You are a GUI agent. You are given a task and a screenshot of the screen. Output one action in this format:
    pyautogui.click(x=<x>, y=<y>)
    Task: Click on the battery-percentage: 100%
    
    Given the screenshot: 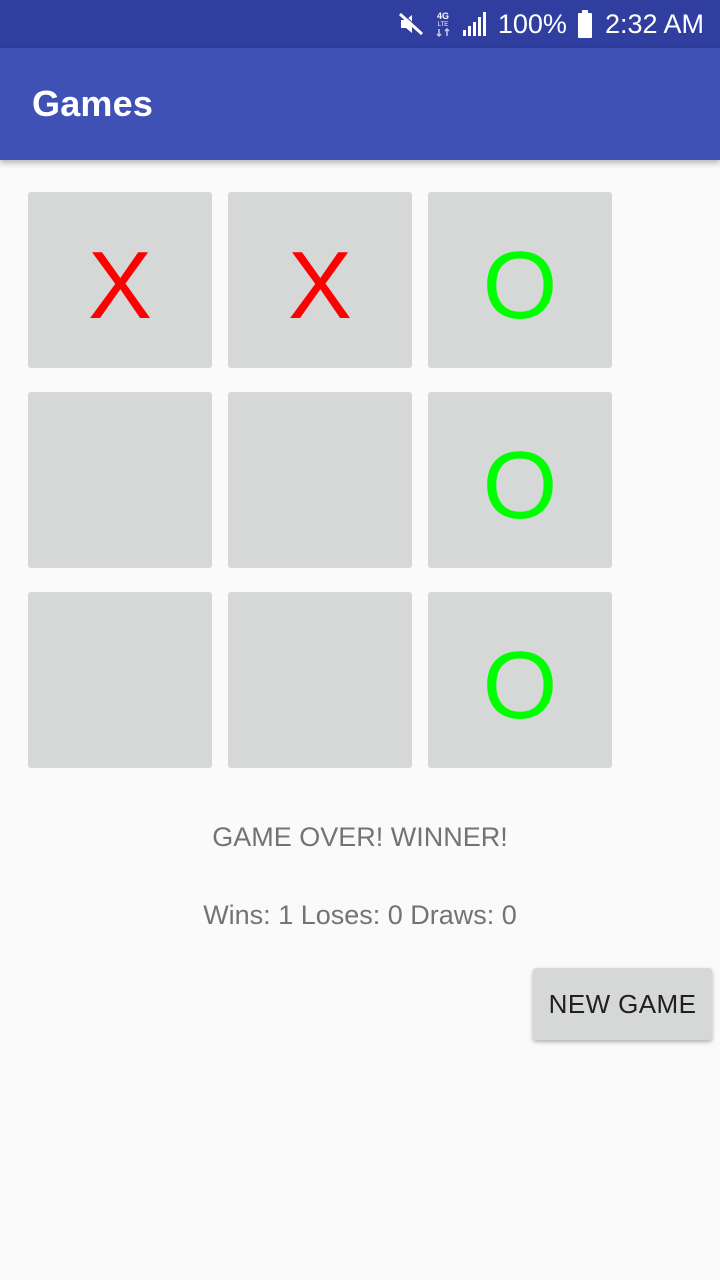 What is the action you would take?
    pyautogui.click(x=532, y=23)
    